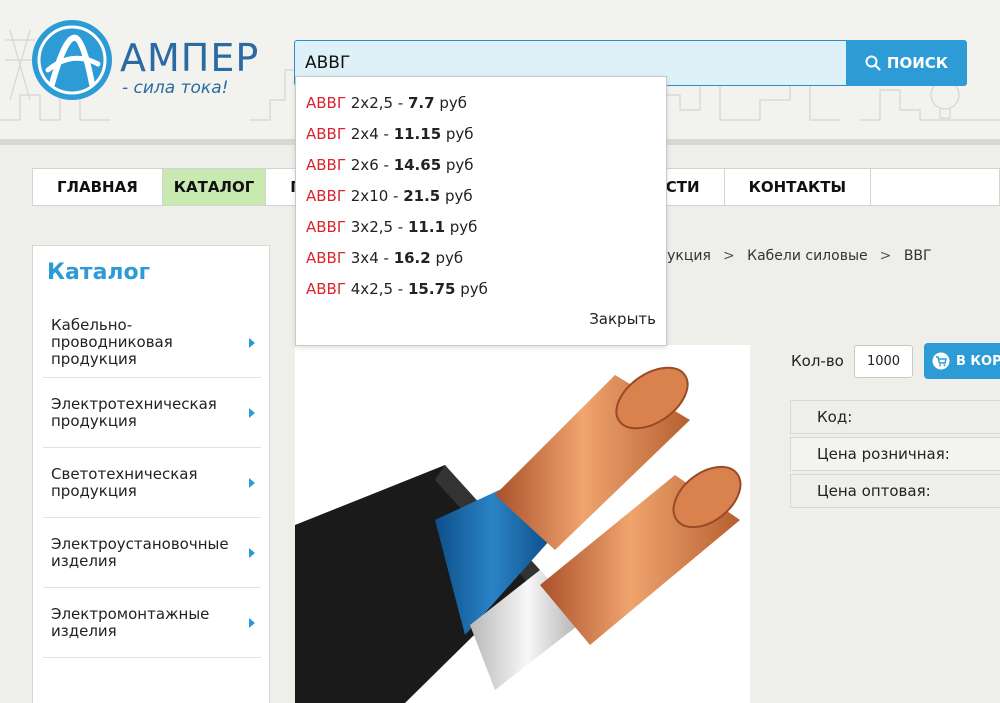 This screenshot has height=703, width=1000. Describe the element at coordinates (390, 165) in the screenshot. I see `suggestion-item: АВВГ 2х6 - 14.65 руб` at that location.